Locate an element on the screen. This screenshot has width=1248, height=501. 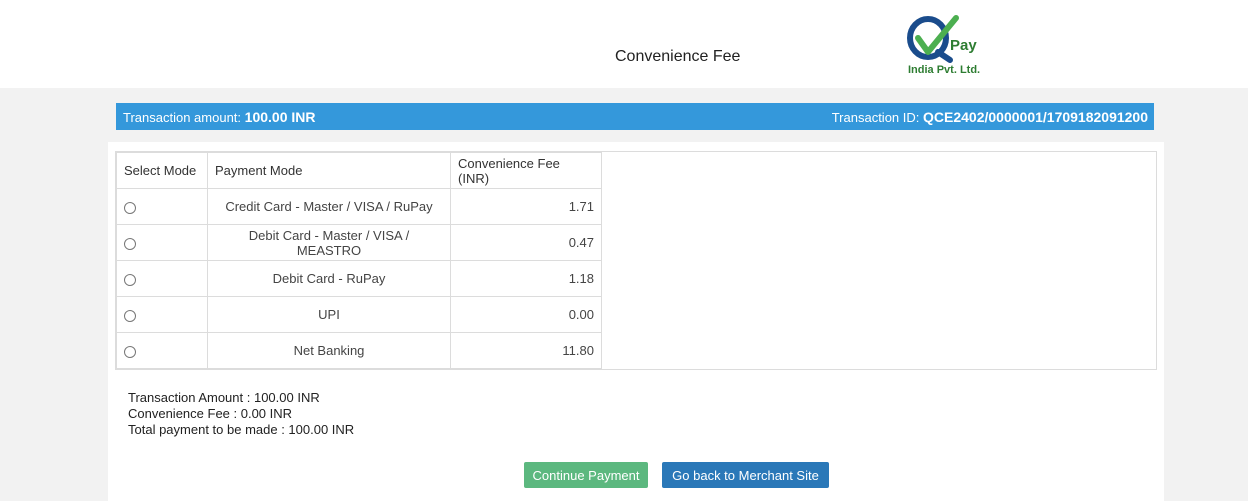
continue-payment-button: Continue Payment is located at coordinates (586, 475).